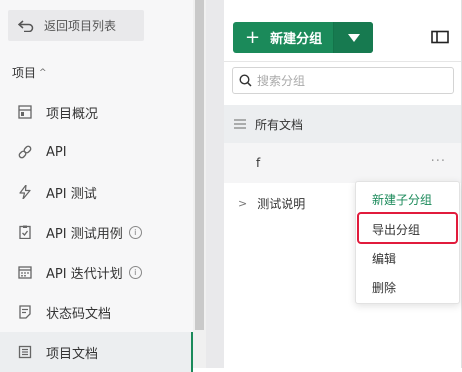 Image resolution: width=462 pixels, height=372 pixels. I want to click on sidebar-item-overview: 项目概况, so click(96, 112).